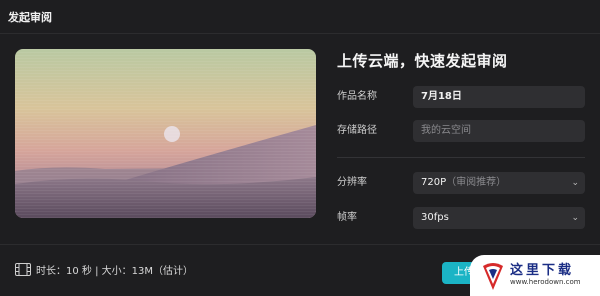 The image size is (600, 296). Describe the element at coordinates (435, 217) in the screenshot. I see `fps-value: 30fps` at that location.